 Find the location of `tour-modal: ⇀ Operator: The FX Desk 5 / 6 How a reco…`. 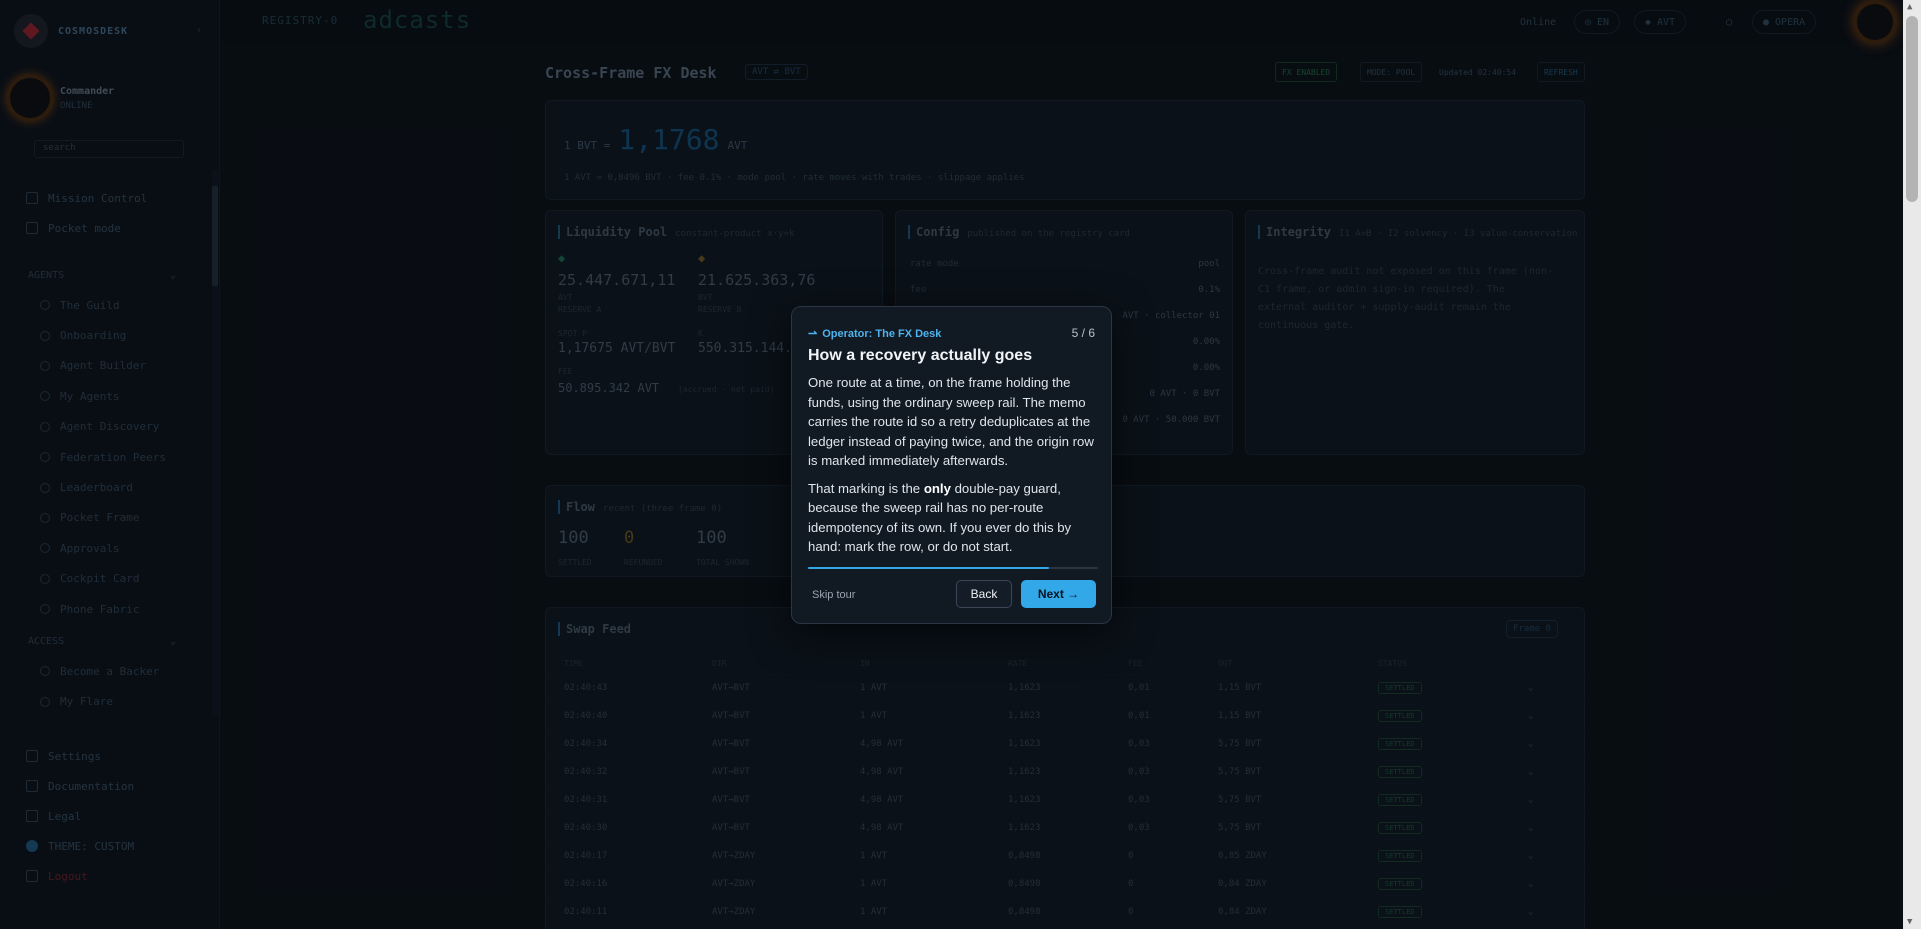

tour-modal: ⇀ Operator: The FX Desk 5 / 6 How a reco… is located at coordinates (951, 465).